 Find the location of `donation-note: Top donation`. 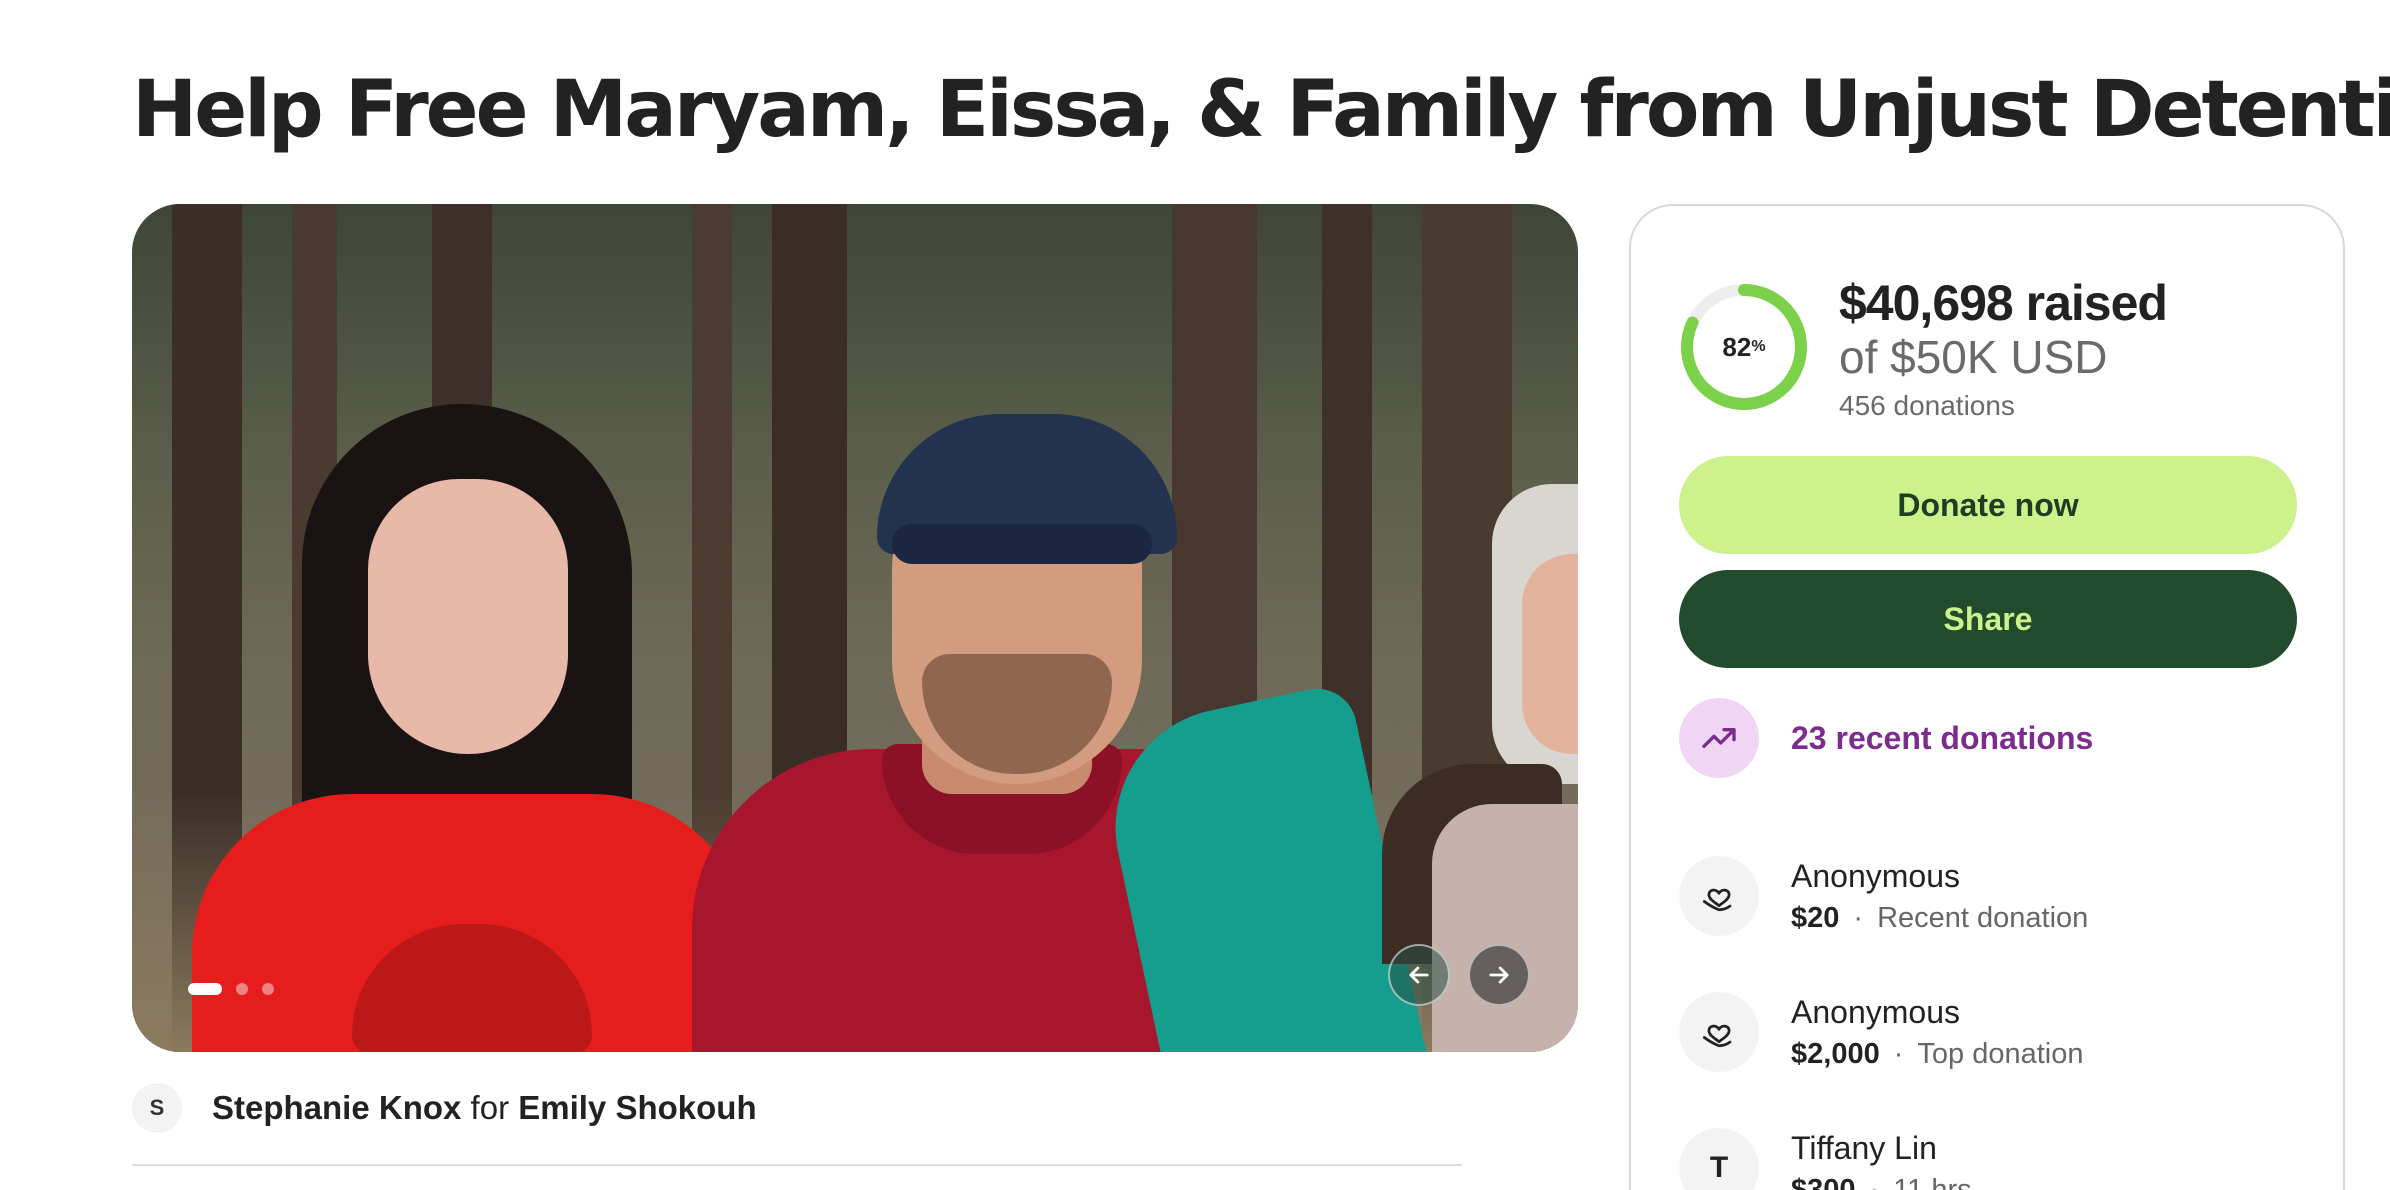

donation-note: Top donation is located at coordinates (2000, 1054).